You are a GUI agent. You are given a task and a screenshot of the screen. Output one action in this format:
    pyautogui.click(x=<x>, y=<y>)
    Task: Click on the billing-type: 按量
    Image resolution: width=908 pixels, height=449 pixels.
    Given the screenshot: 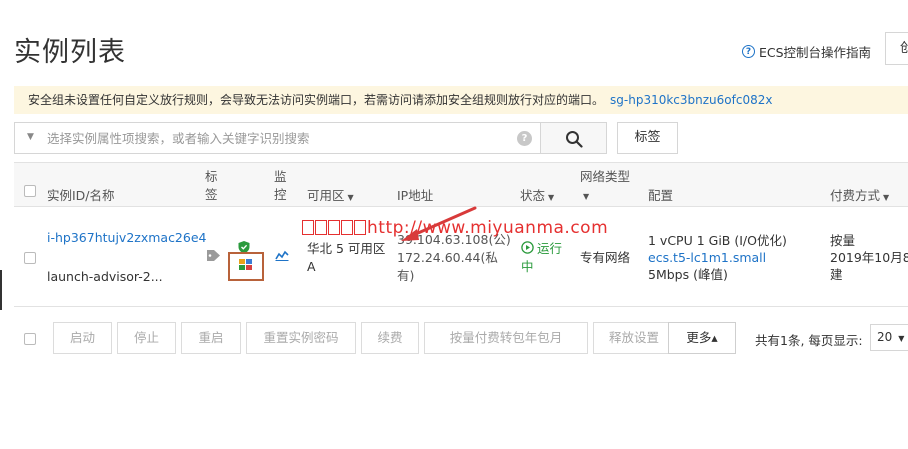 What is the action you would take?
    pyautogui.click(x=843, y=240)
    